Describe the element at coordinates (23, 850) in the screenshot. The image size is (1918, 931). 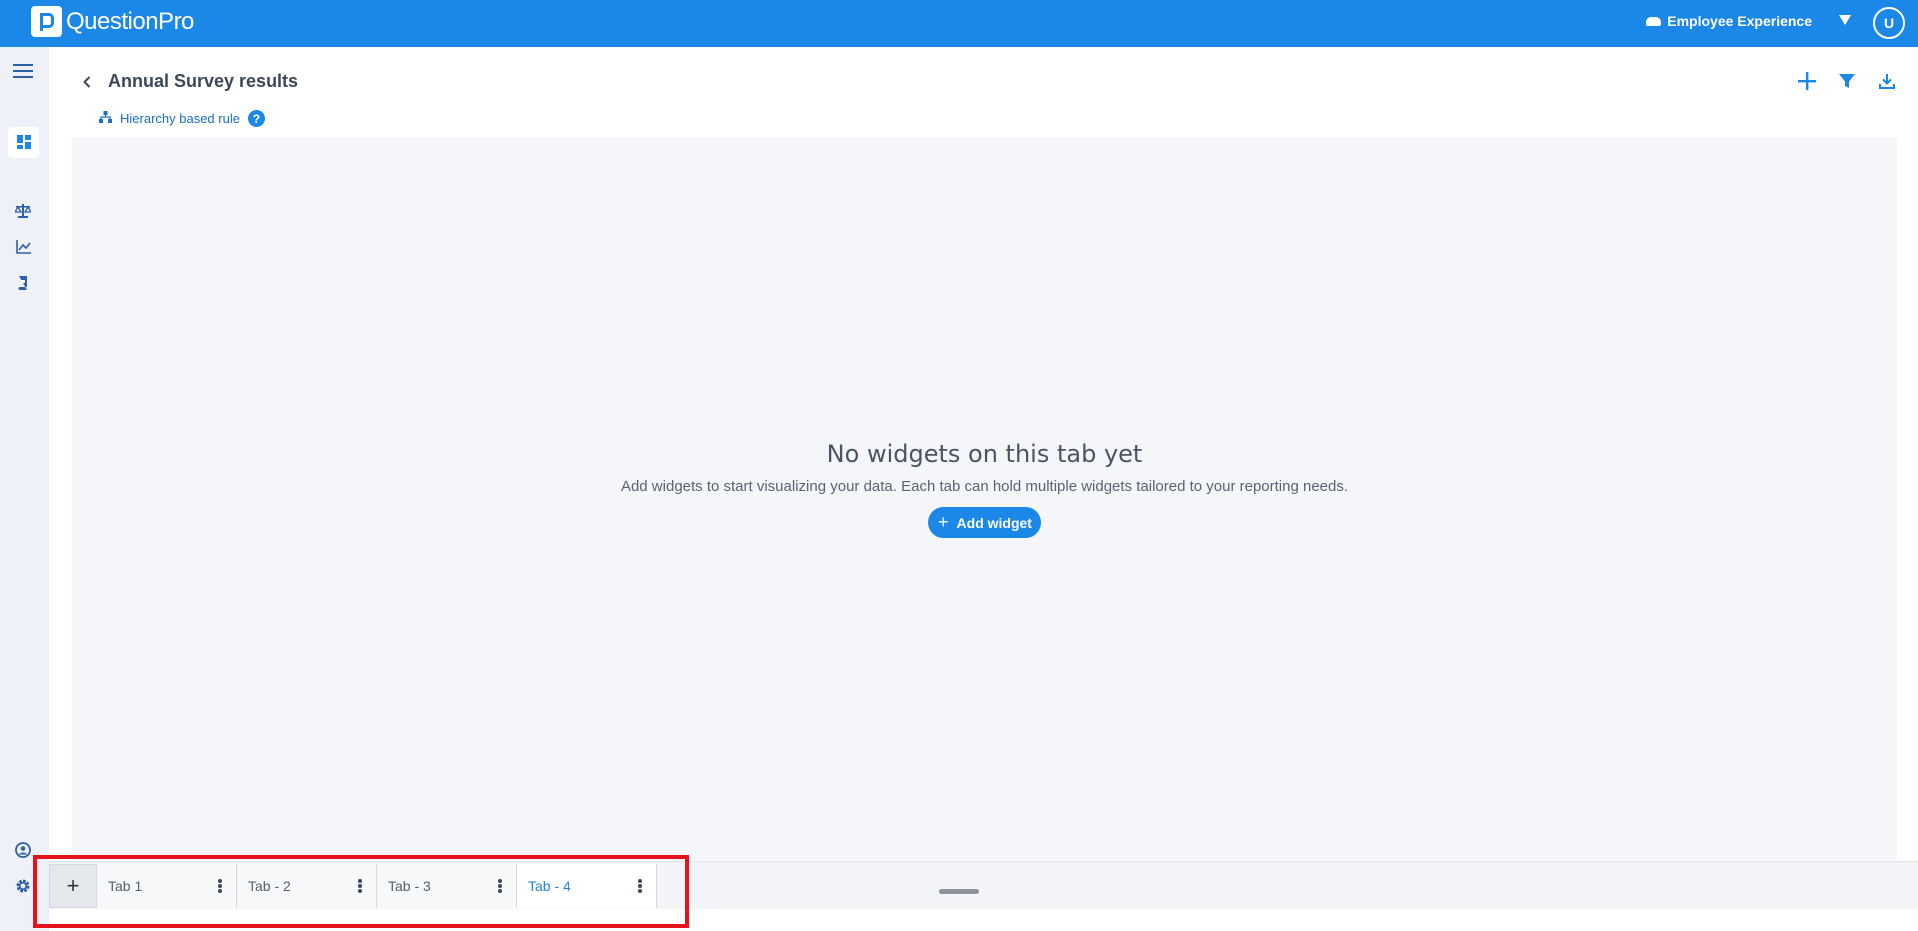
I see `user-circle-icon` at that location.